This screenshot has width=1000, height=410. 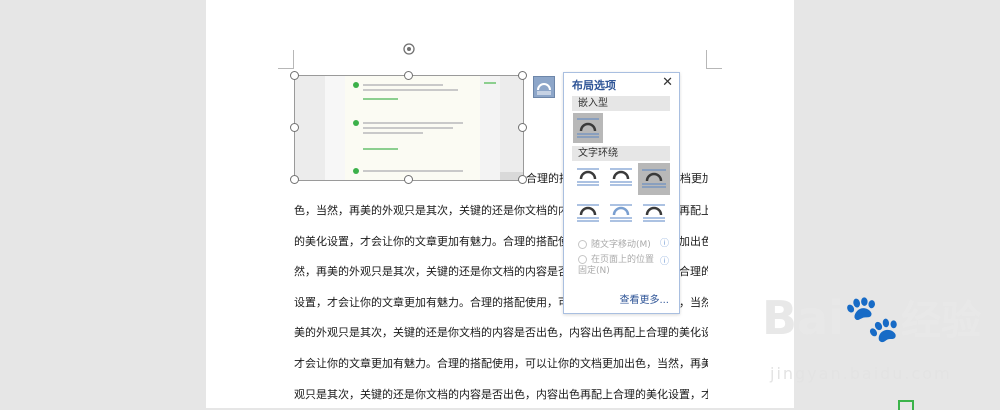 I want to click on picture-right-panel, so click(x=490, y=128).